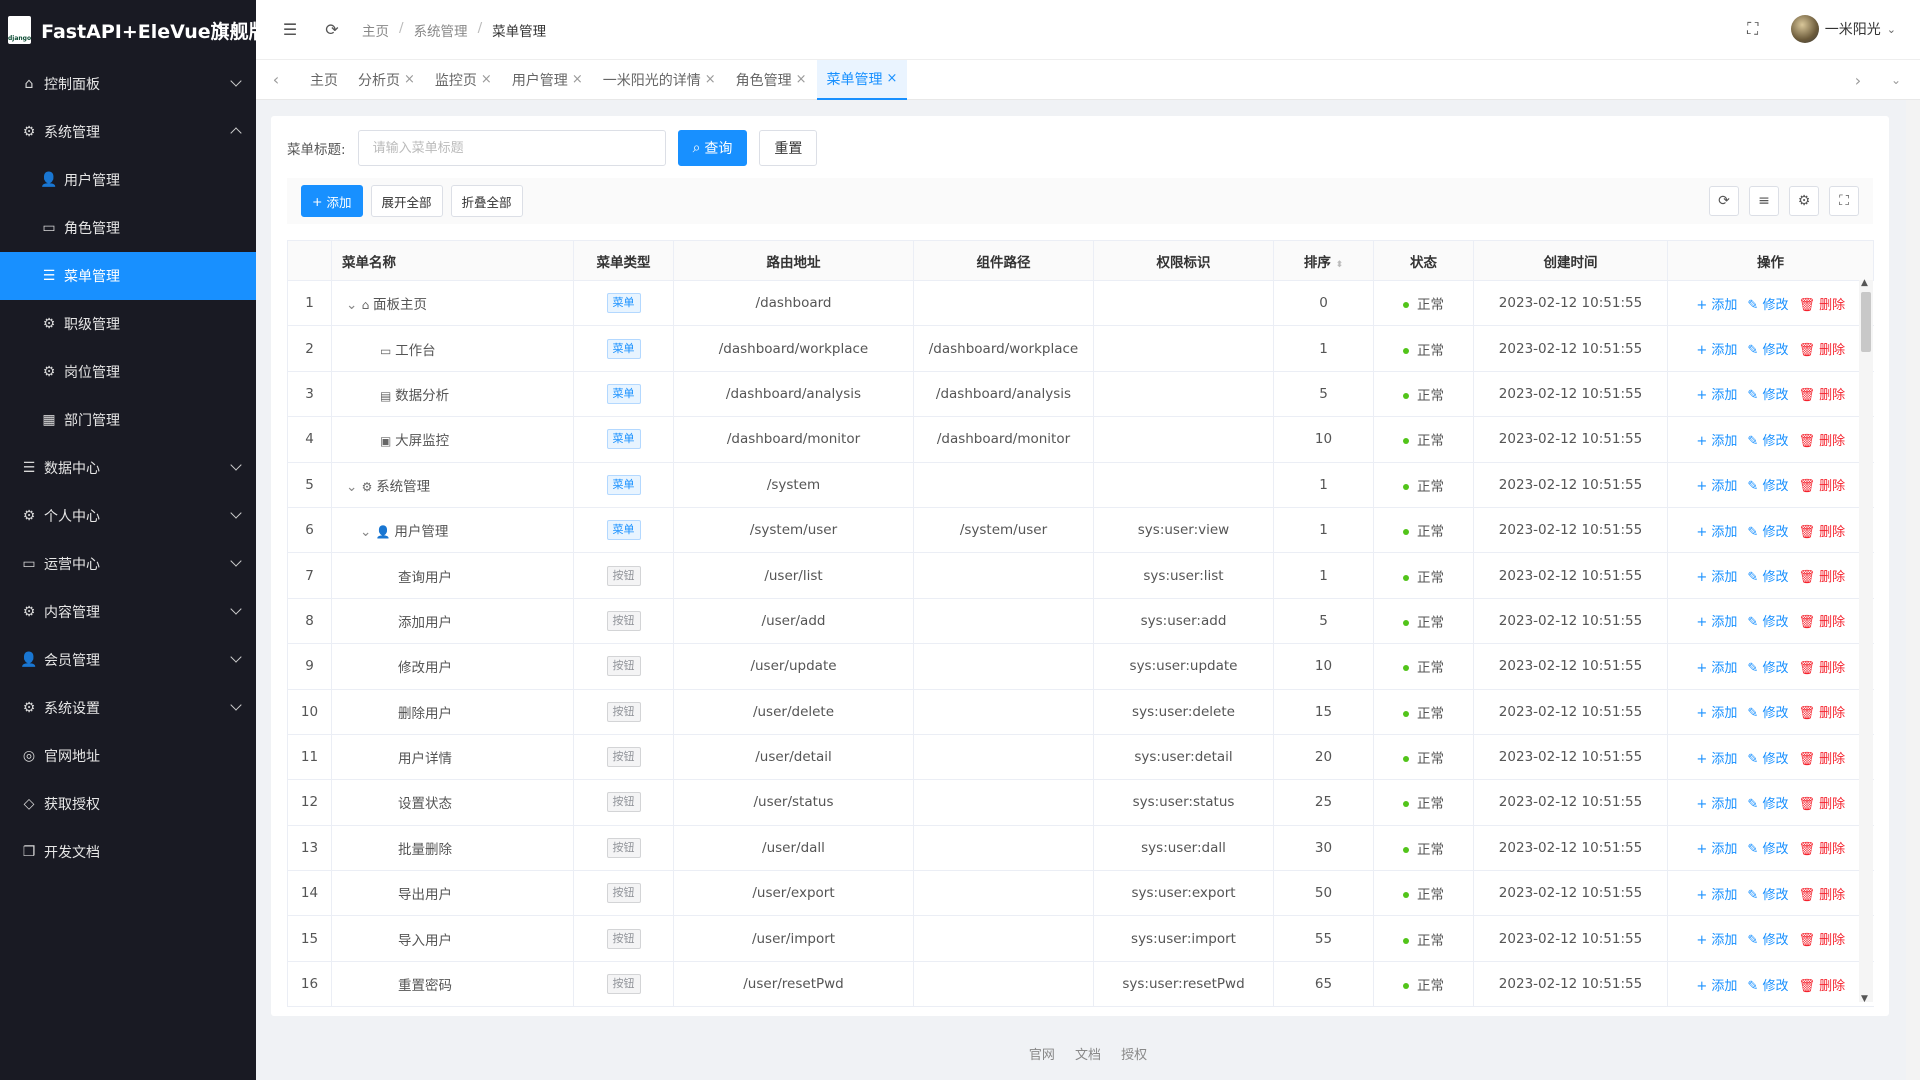 The height and width of the screenshot is (1080, 1920). I want to click on tab-item: 一米阳光的详情 ×, so click(659, 80).